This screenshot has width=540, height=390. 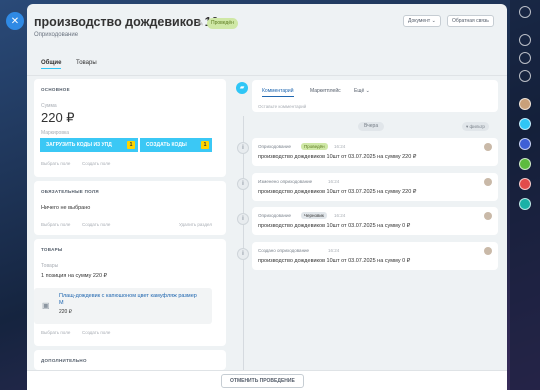 What do you see at coordinates (135, 22) in the screenshot?
I see `page-title: производство дождевиков 10шт` at bounding box center [135, 22].